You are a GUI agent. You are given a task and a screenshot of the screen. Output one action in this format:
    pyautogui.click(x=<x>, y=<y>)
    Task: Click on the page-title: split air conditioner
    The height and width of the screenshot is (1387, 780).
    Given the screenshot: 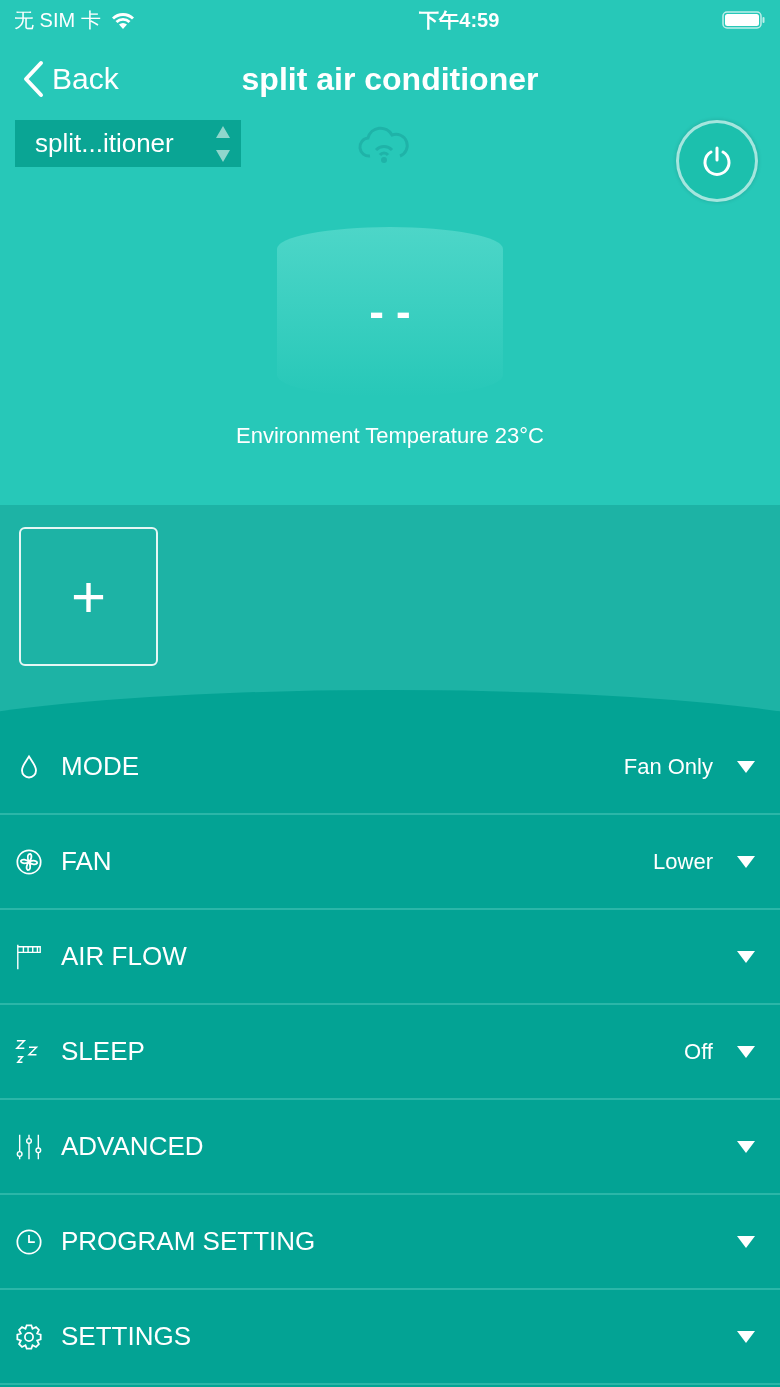 What is the action you would take?
    pyautogui.click(x=390, y=78)
    